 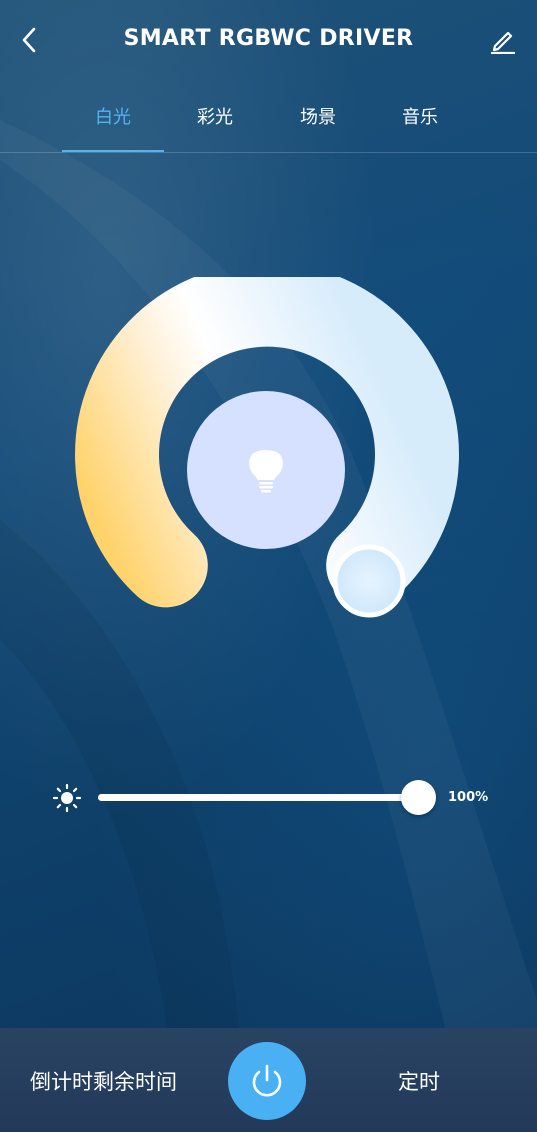 What do you see at coordinates (113, 124) in the screenshot?
I see `tab-white-light: 白光` at bounding box center [113, 124].